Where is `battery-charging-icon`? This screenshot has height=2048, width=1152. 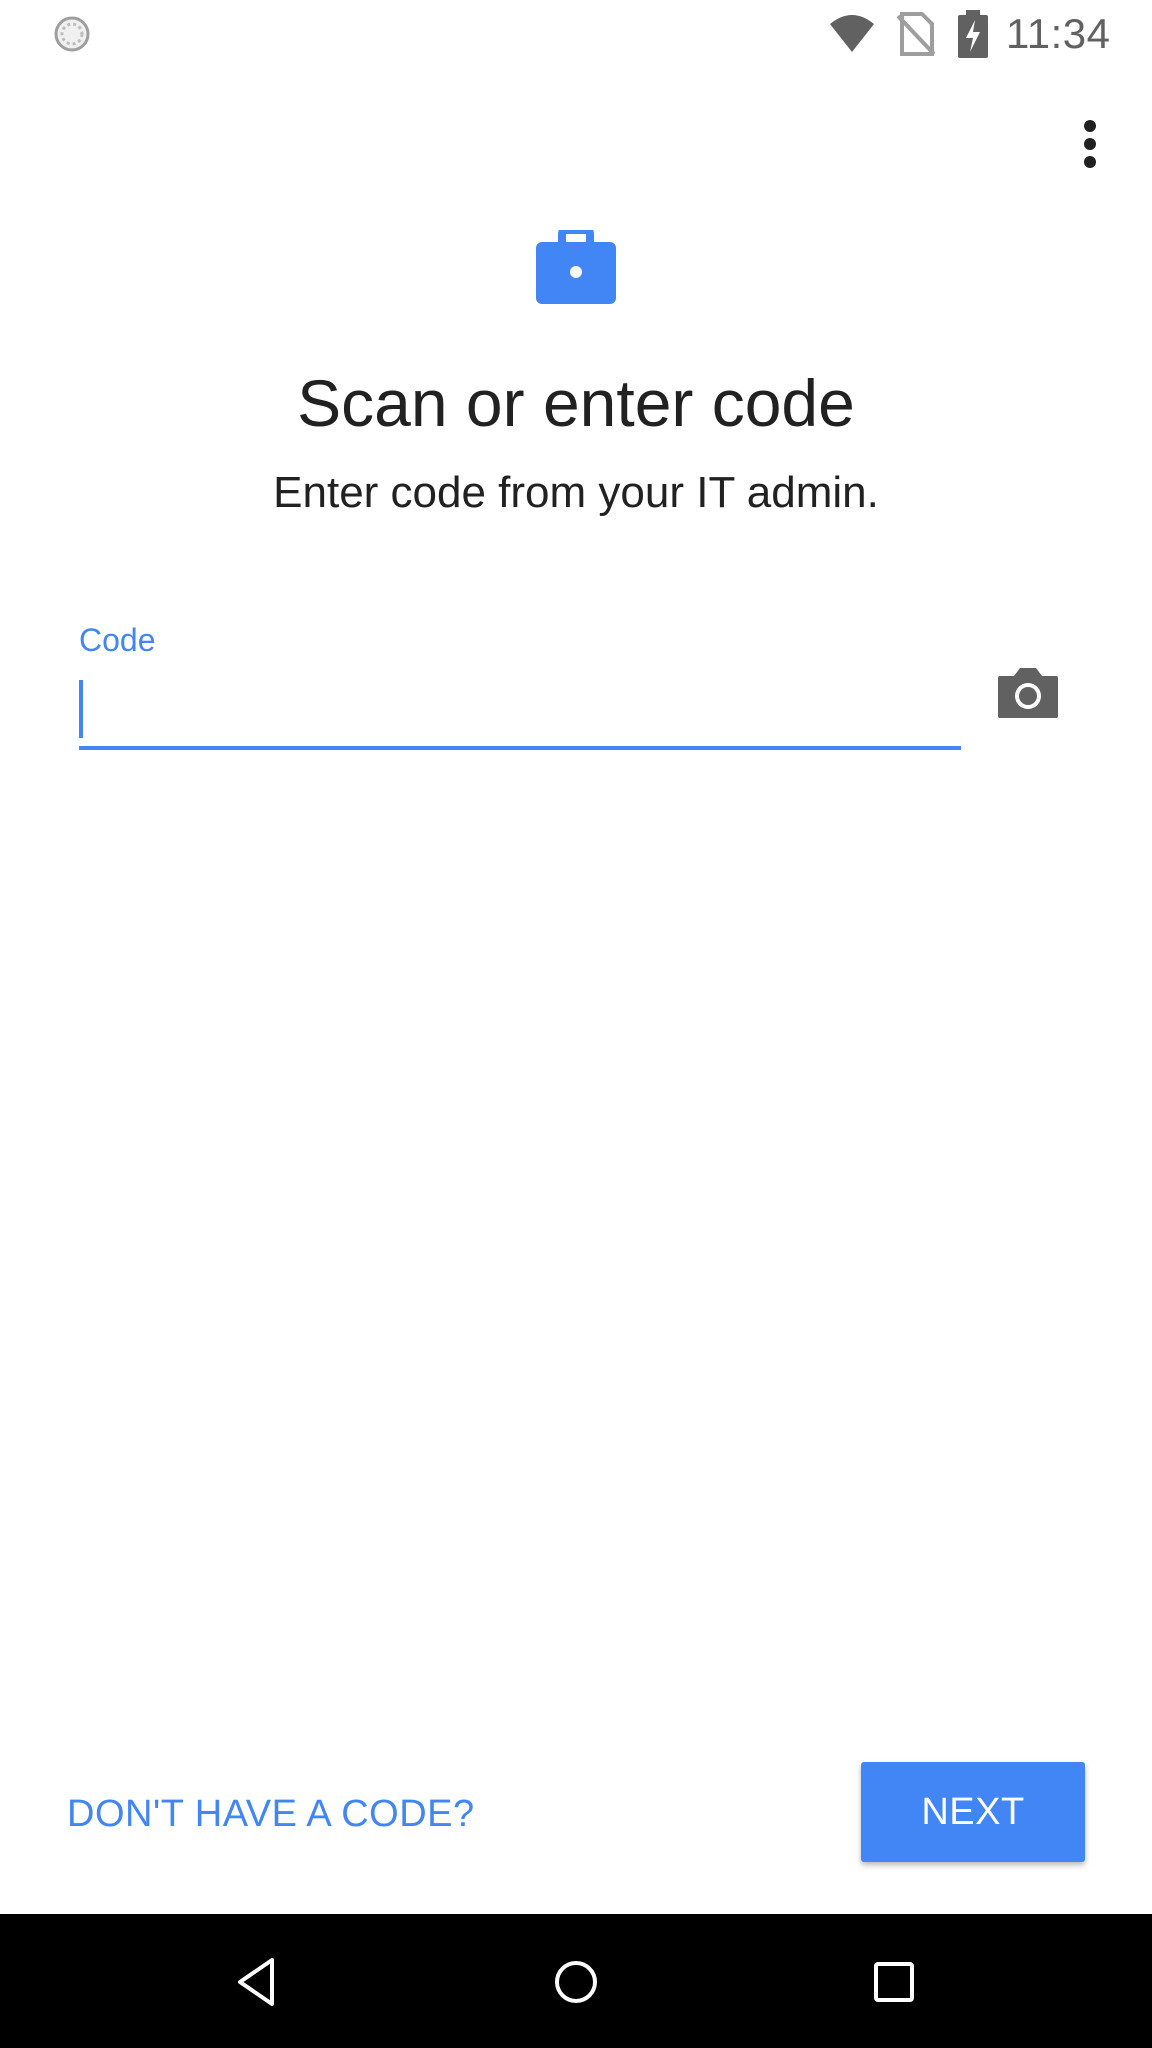
battery-charging-icon is located at coordinates (973, 34).